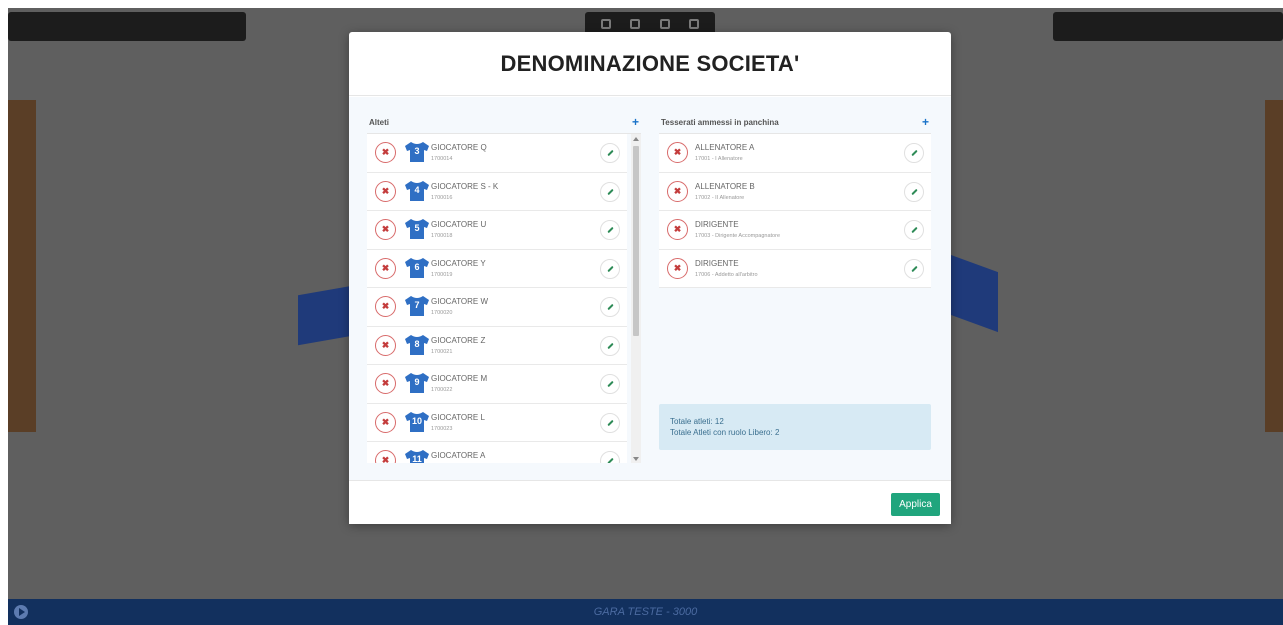 This screenshot has height=625, width=1283. Describe the element at coordinates (636, 139) in the screenshot. I see `scroll-up-icon` at that location.